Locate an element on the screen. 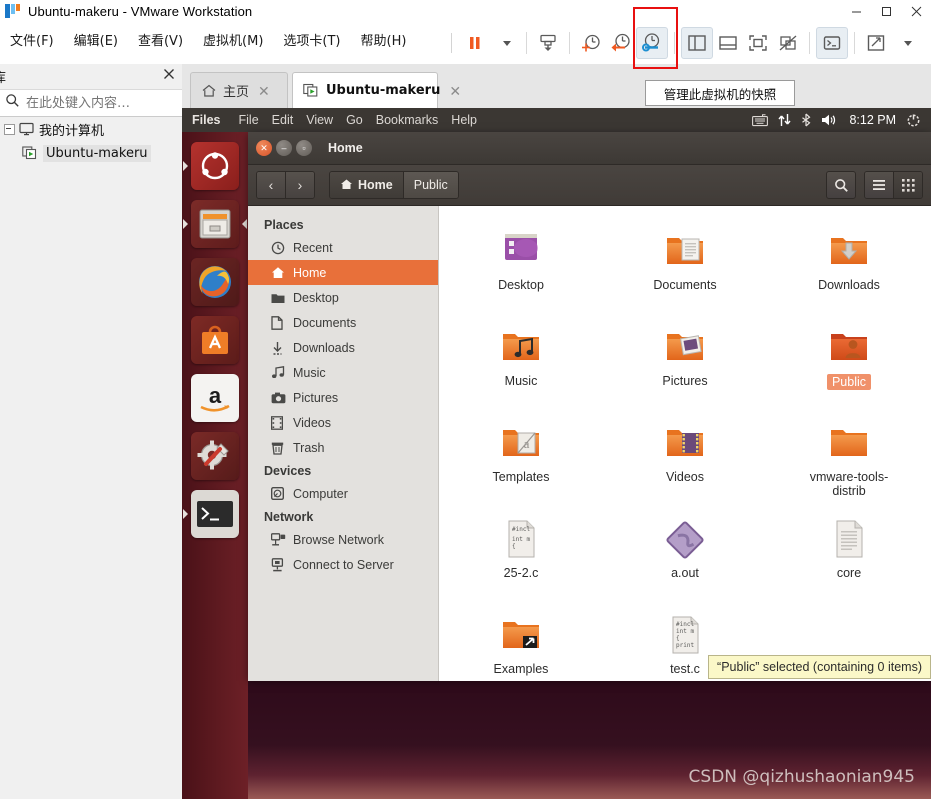  guest-menu-file: File is located at coordinates (249, 120).